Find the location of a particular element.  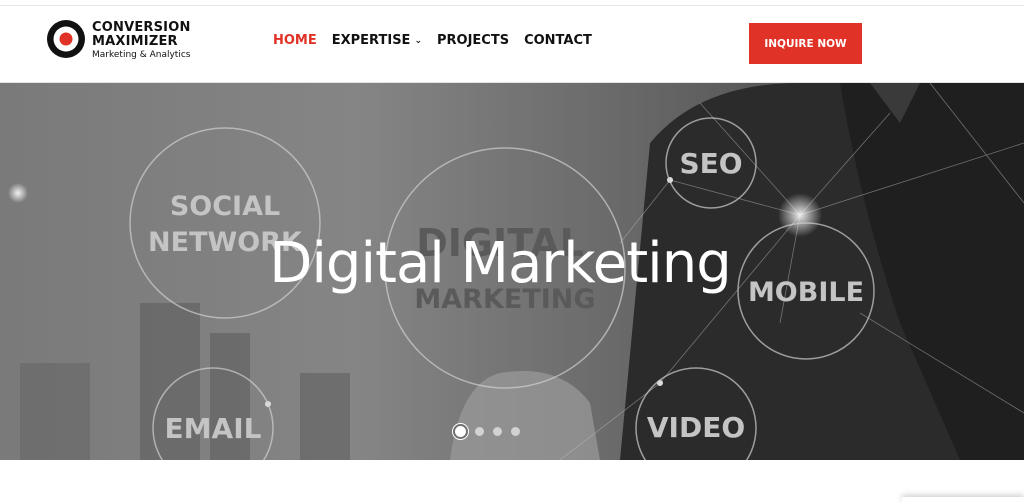

hero-title: Digital Marketing is located at coordinates (500, 263).